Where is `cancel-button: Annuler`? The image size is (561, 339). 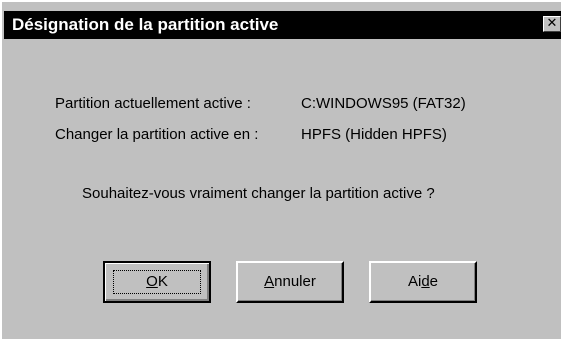
cancel-button: Annuler is located at coordinates (290, 282).